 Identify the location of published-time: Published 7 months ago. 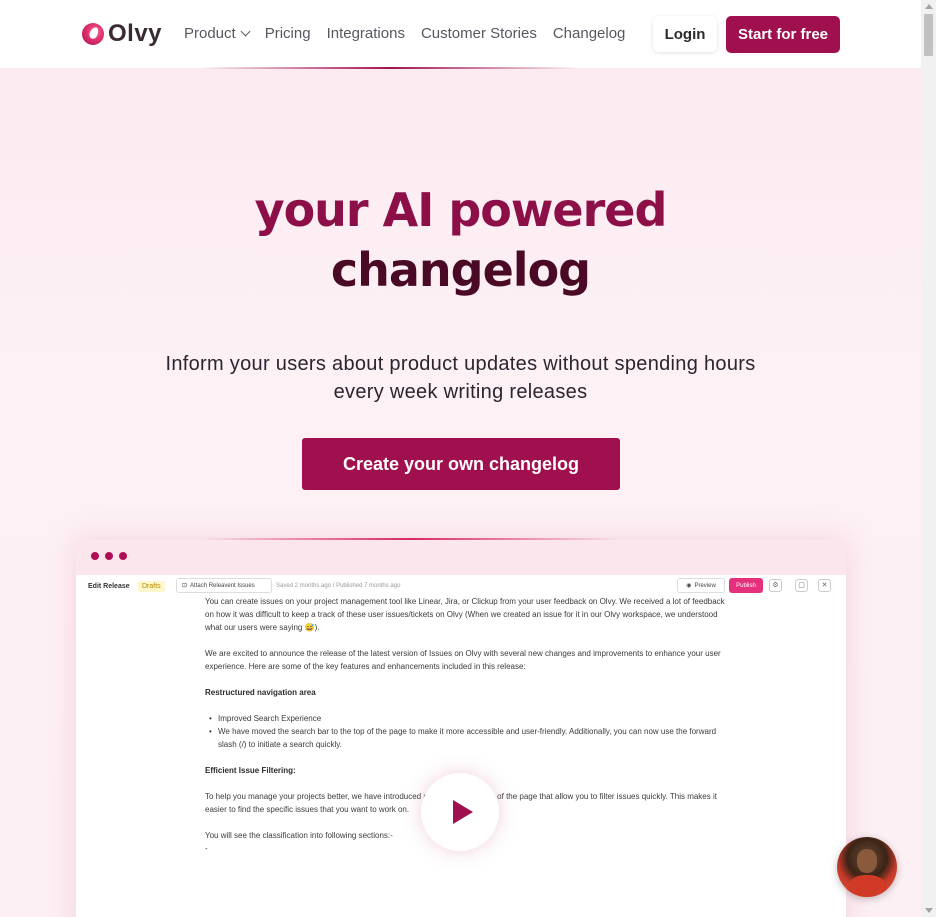
(368, 586).